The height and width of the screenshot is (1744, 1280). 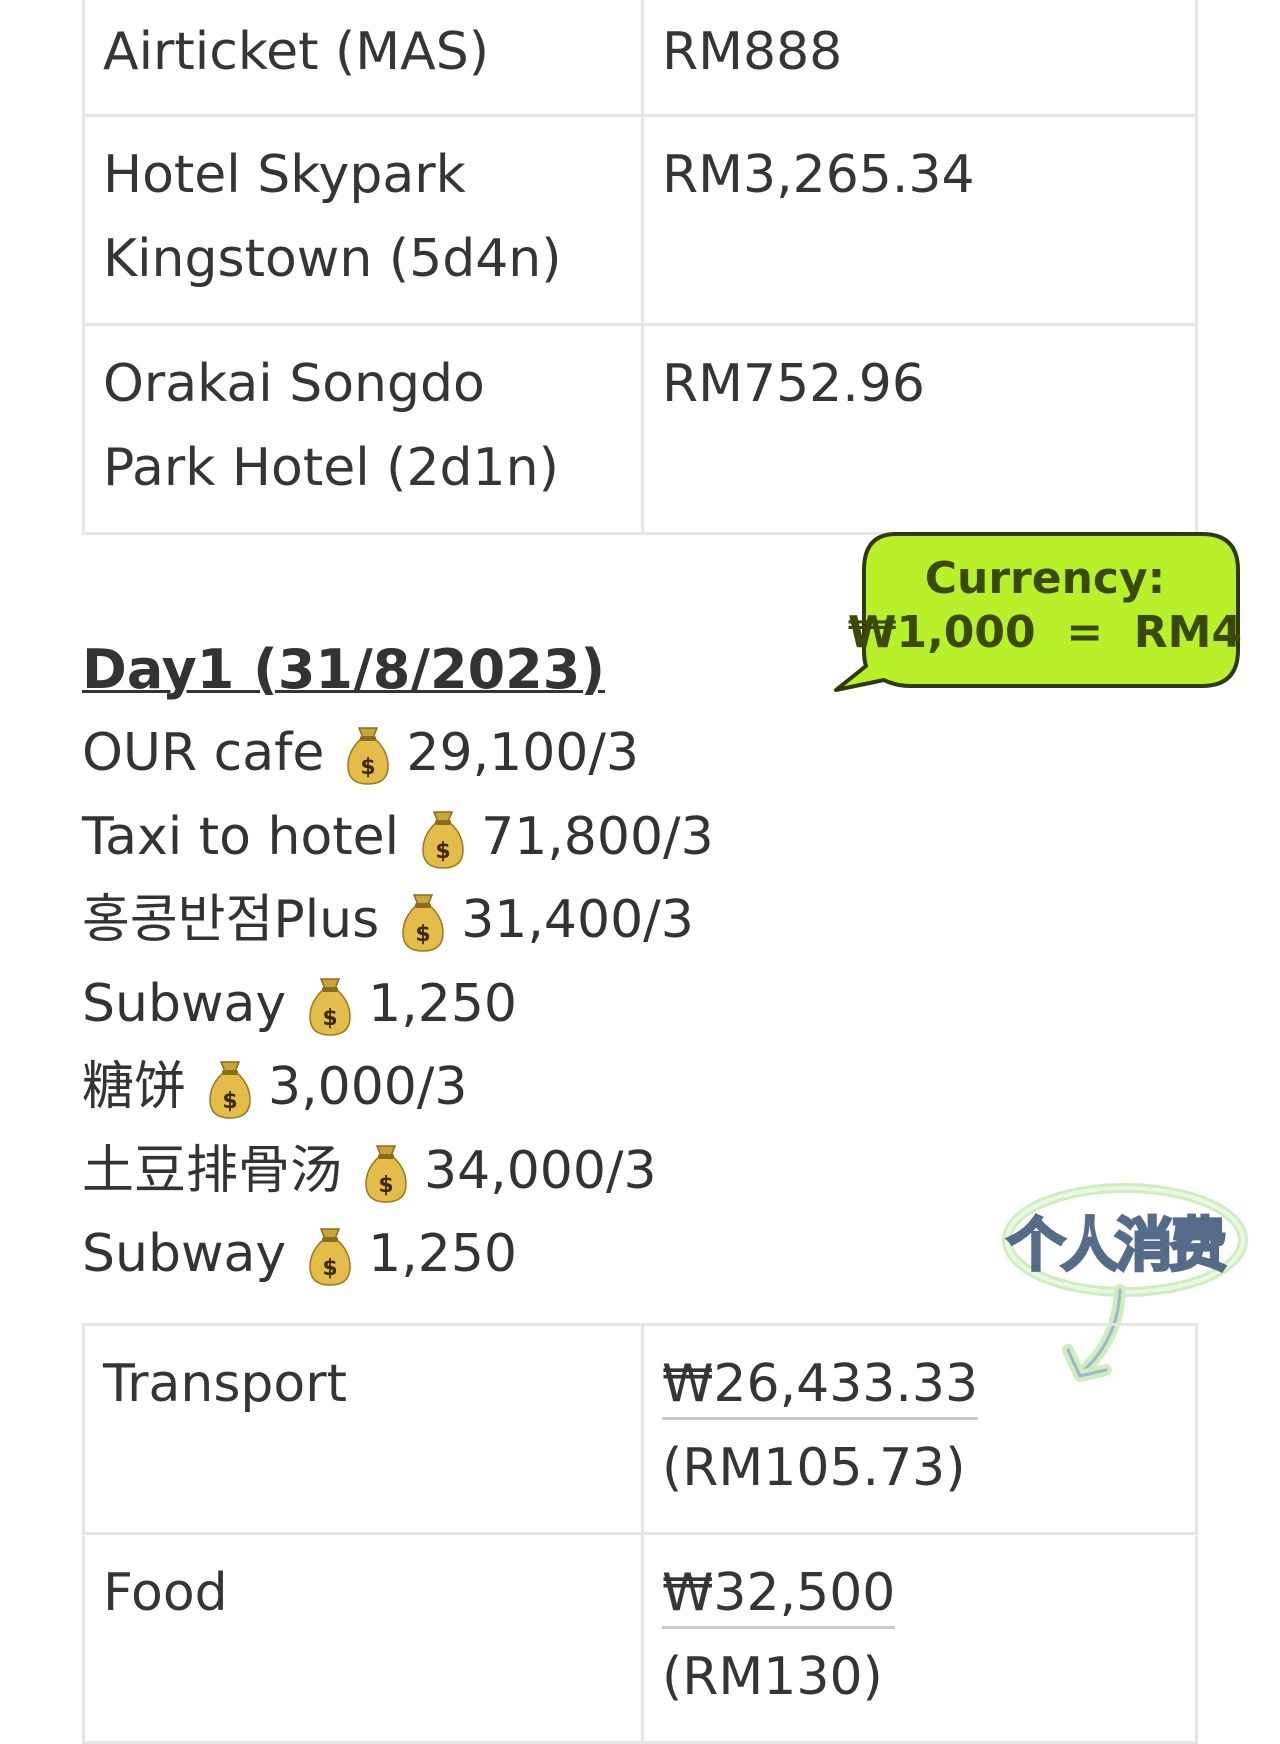 What do you see at coordinates (165, 1593) in the screenshot?
I see `category-name: Food` at bounding box center [165, 1593].